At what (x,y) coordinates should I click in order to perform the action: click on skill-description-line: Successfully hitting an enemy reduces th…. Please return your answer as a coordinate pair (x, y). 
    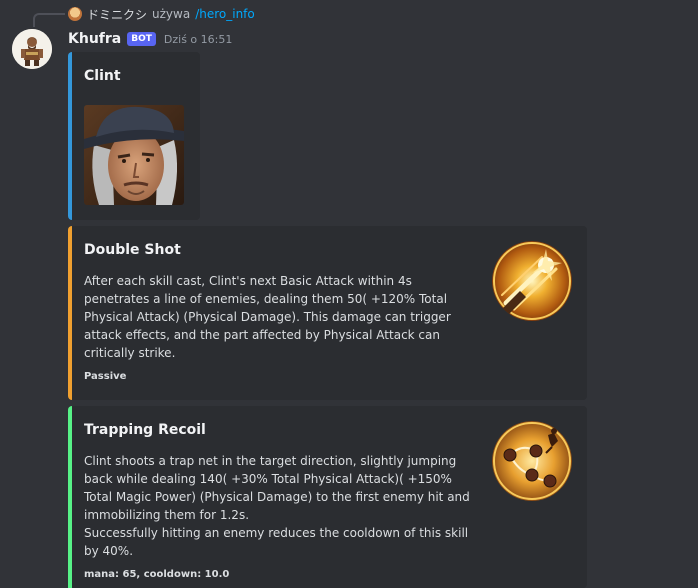
    Looking at the image, I should click on (276, 542).